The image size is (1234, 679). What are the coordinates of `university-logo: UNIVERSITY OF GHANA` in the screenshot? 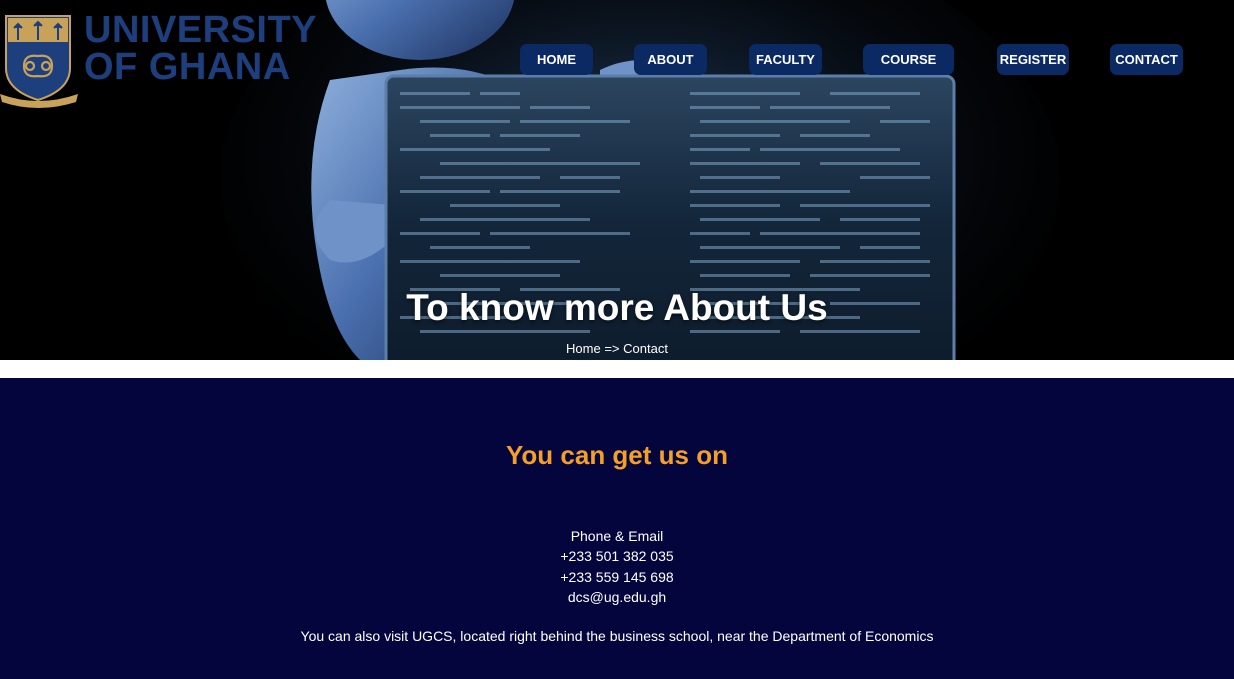 It's located at (160, 58).